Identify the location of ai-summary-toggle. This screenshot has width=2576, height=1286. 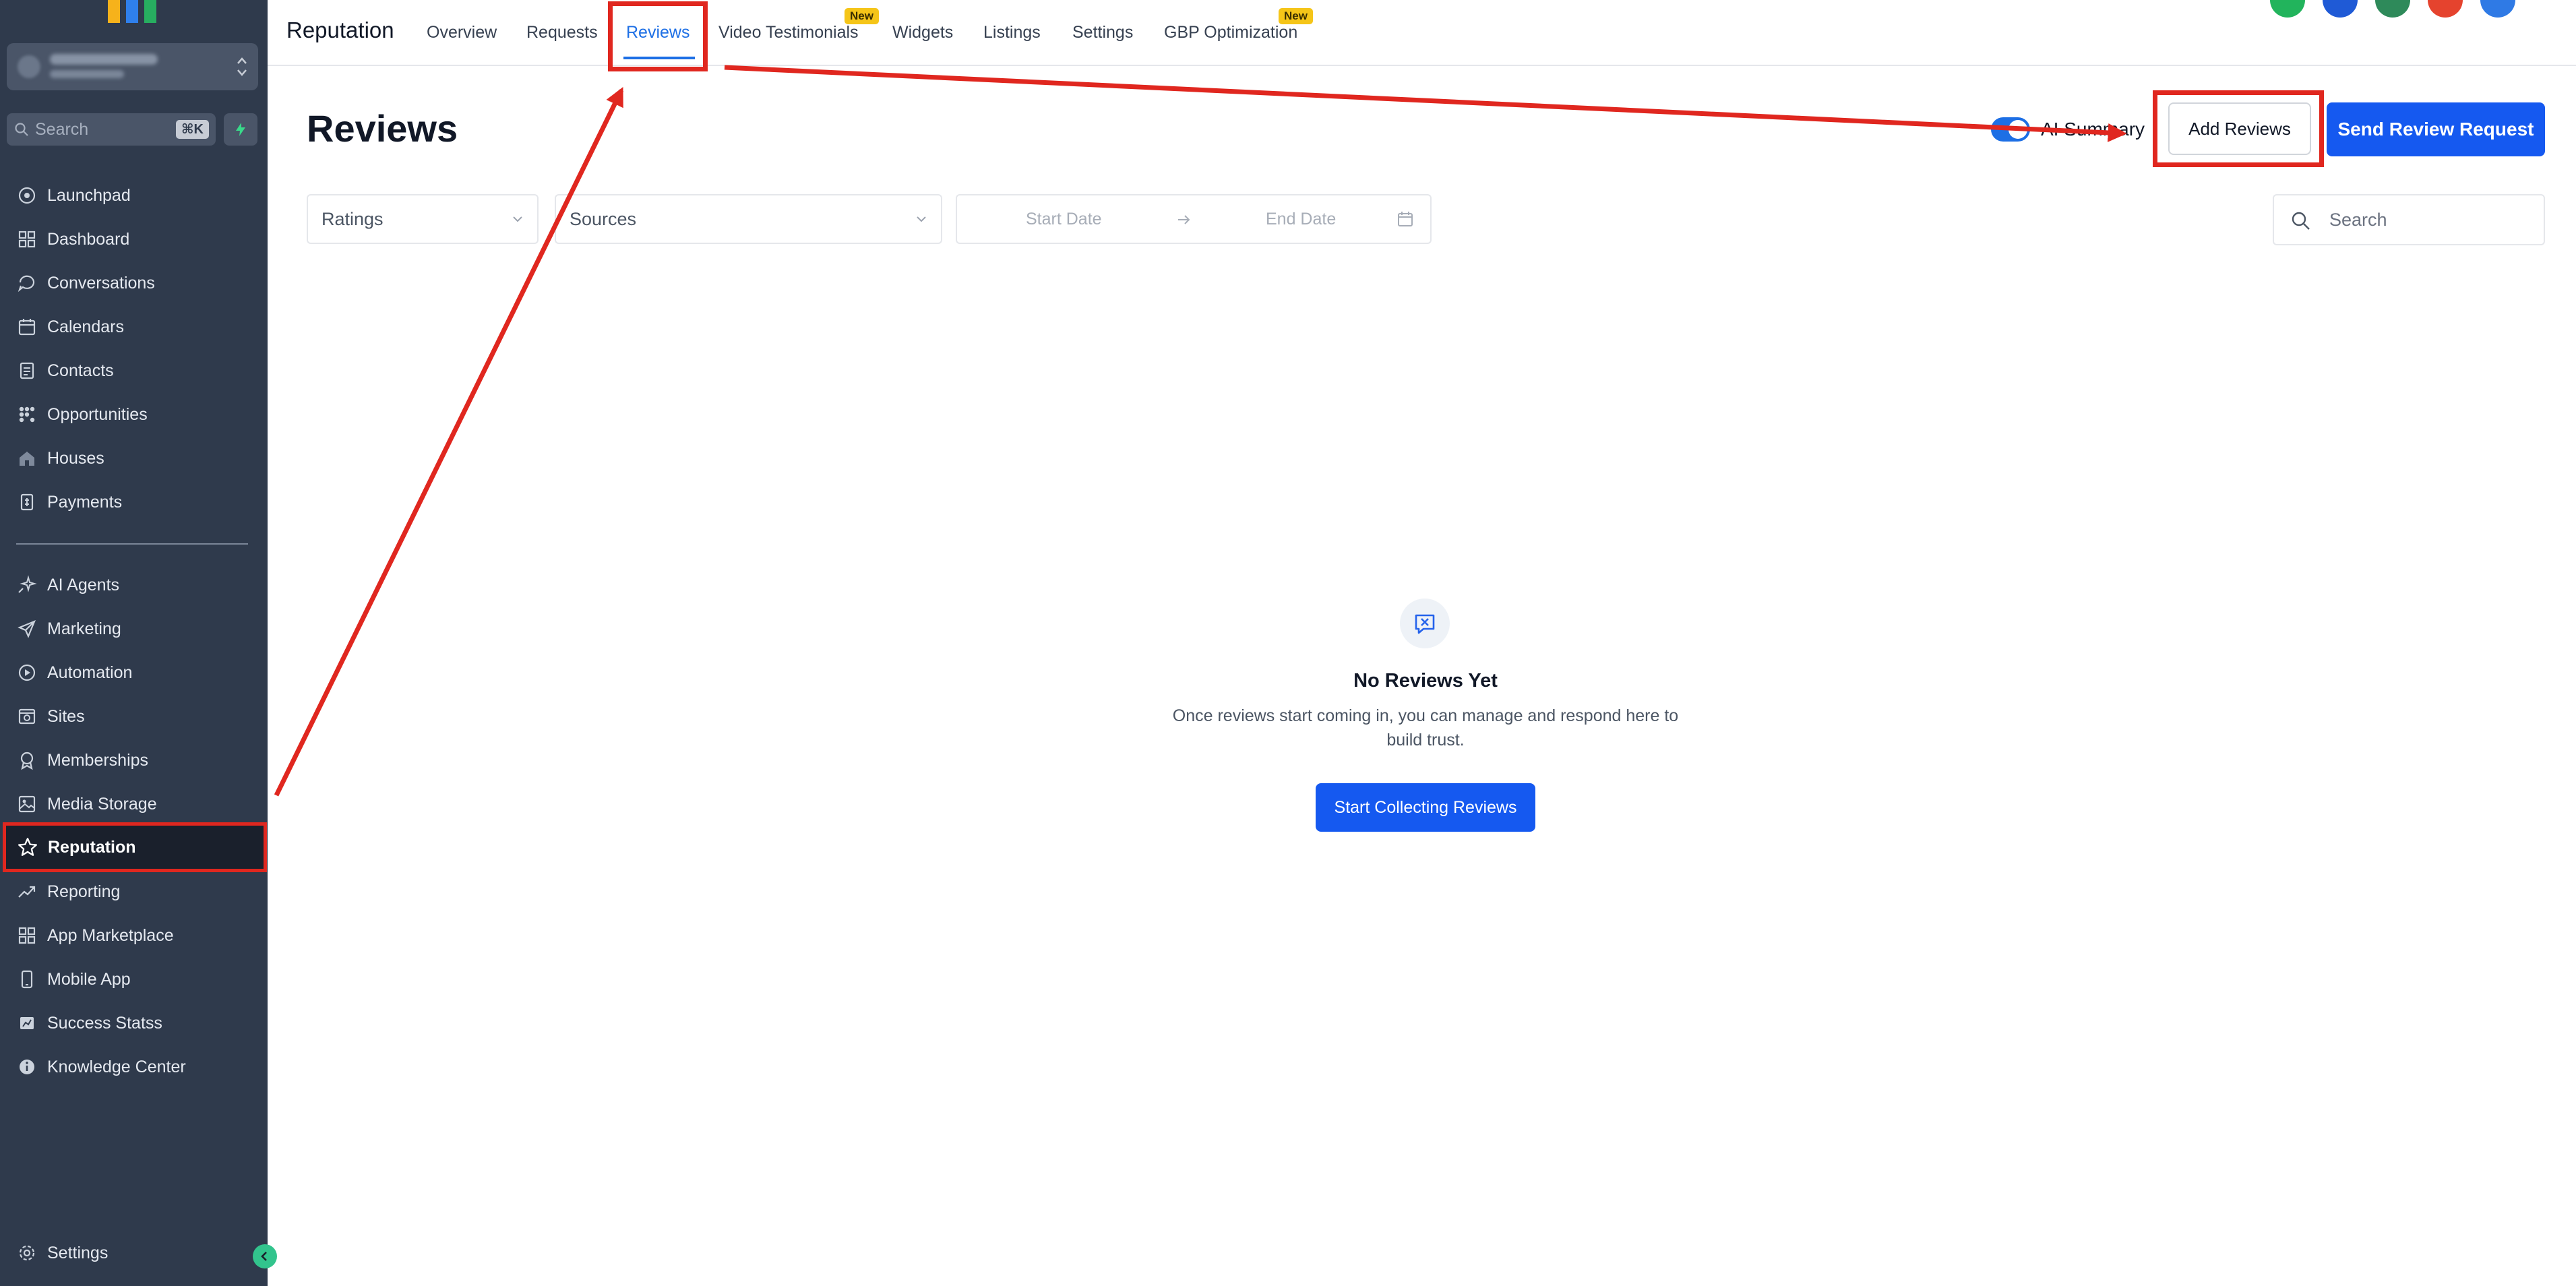
(2011, 129).